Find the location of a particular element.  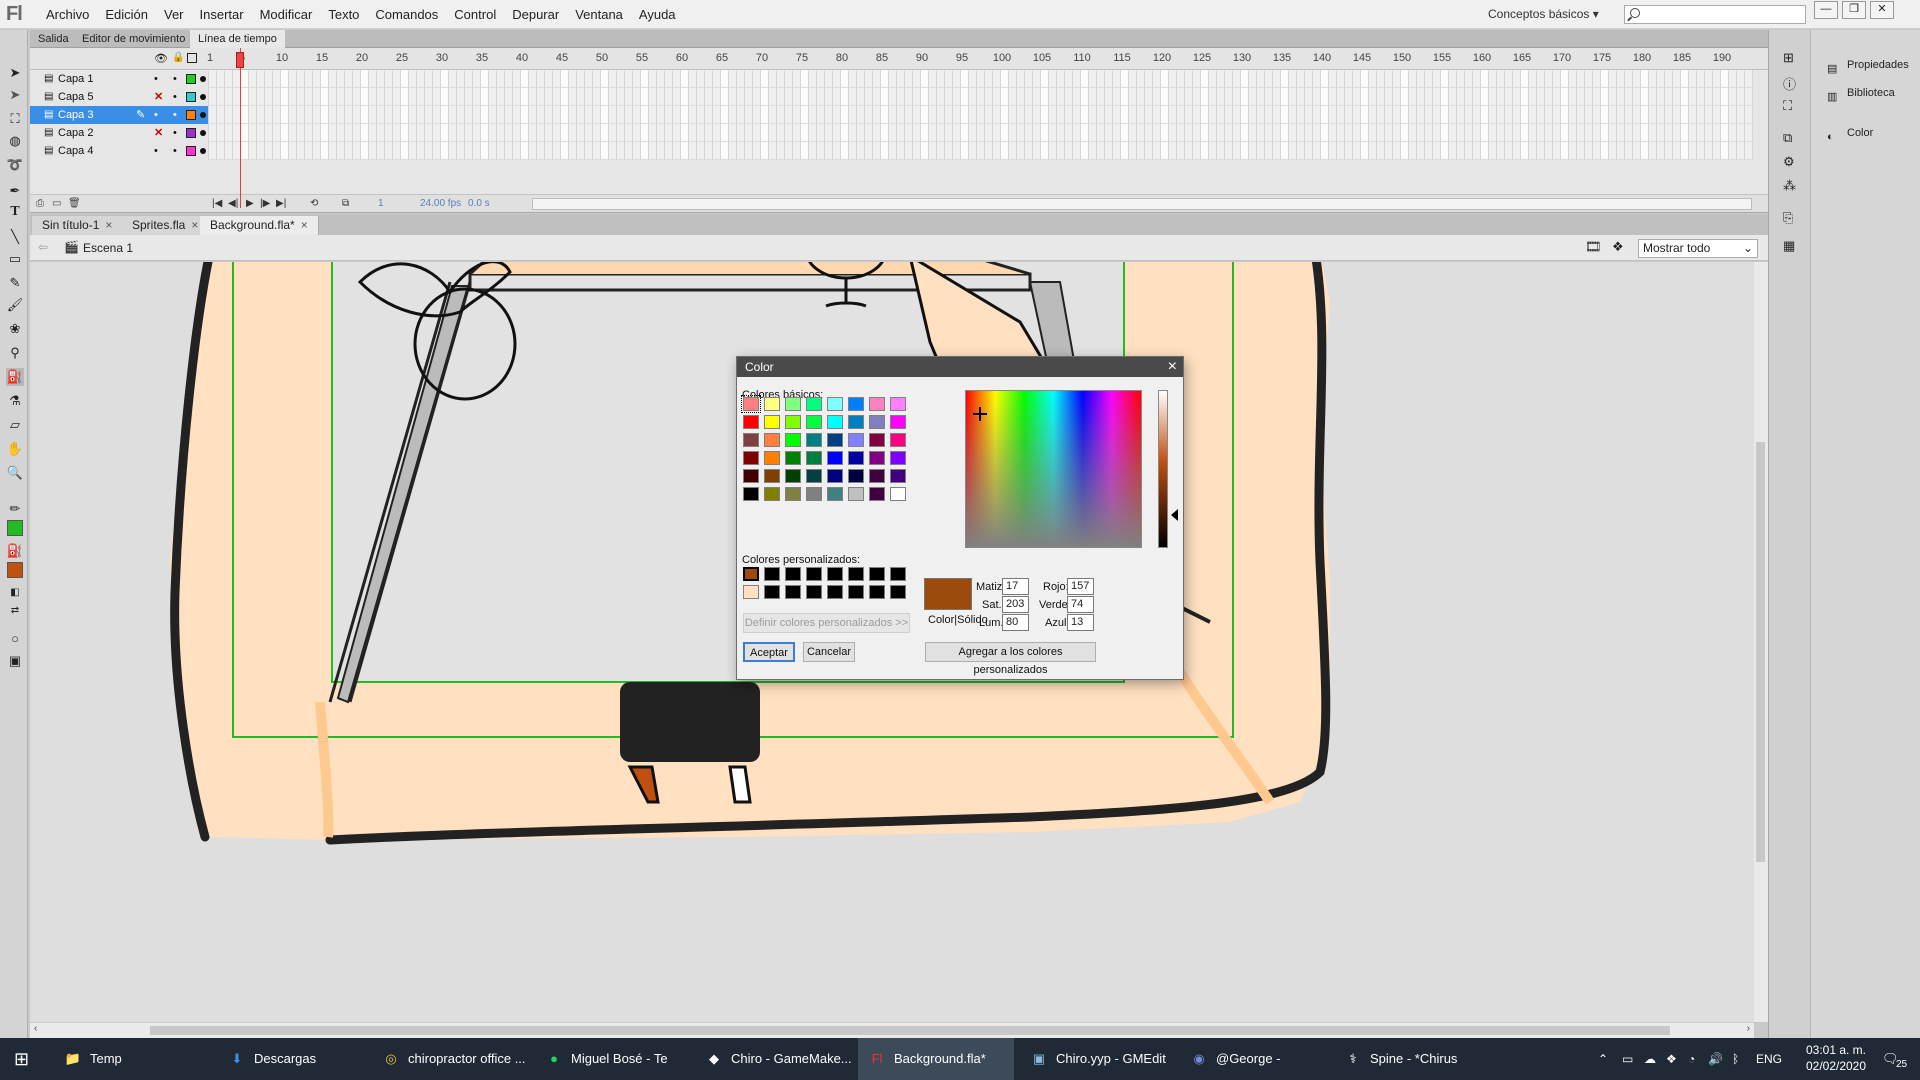

menu-ver: Ver is located at coordinates (174, 14).